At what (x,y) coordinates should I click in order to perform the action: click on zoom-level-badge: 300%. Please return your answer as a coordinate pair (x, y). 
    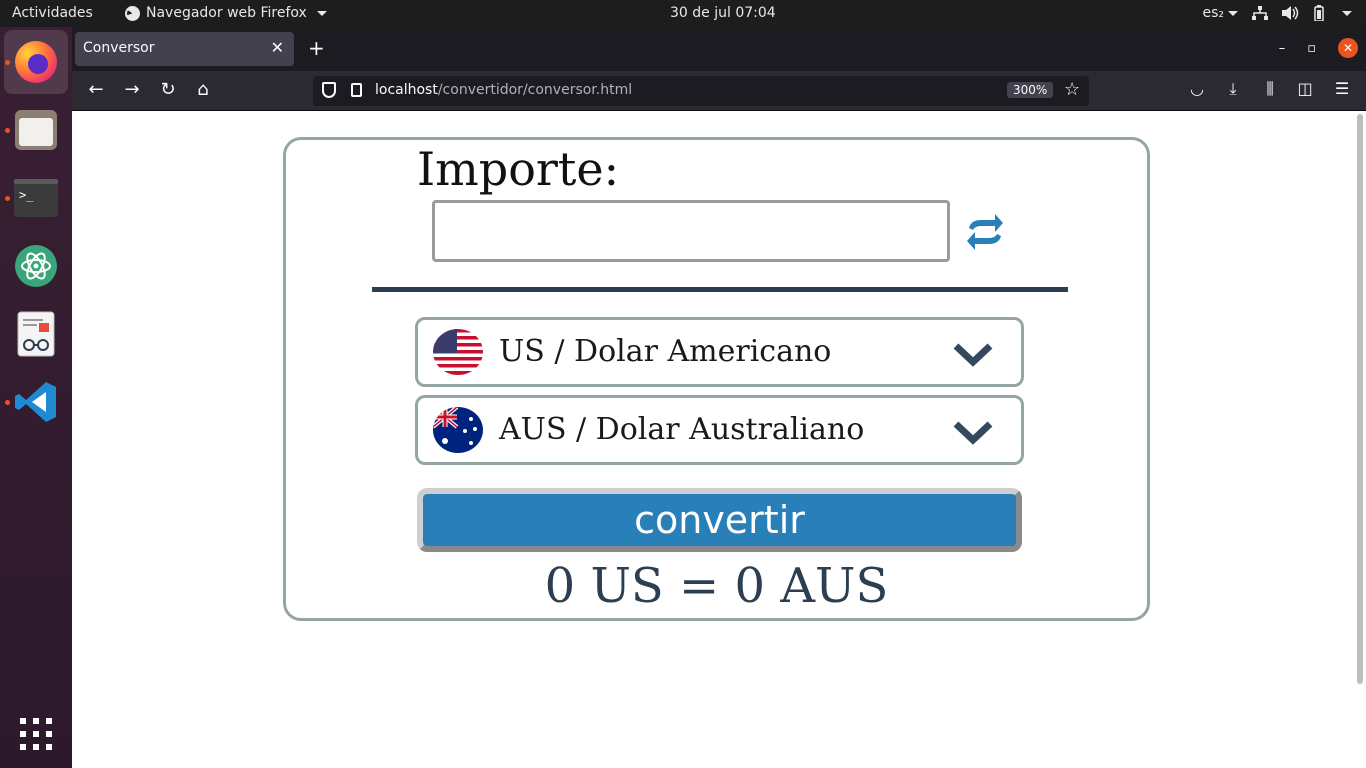
    Looking at the image, I should click on (1030, 90).